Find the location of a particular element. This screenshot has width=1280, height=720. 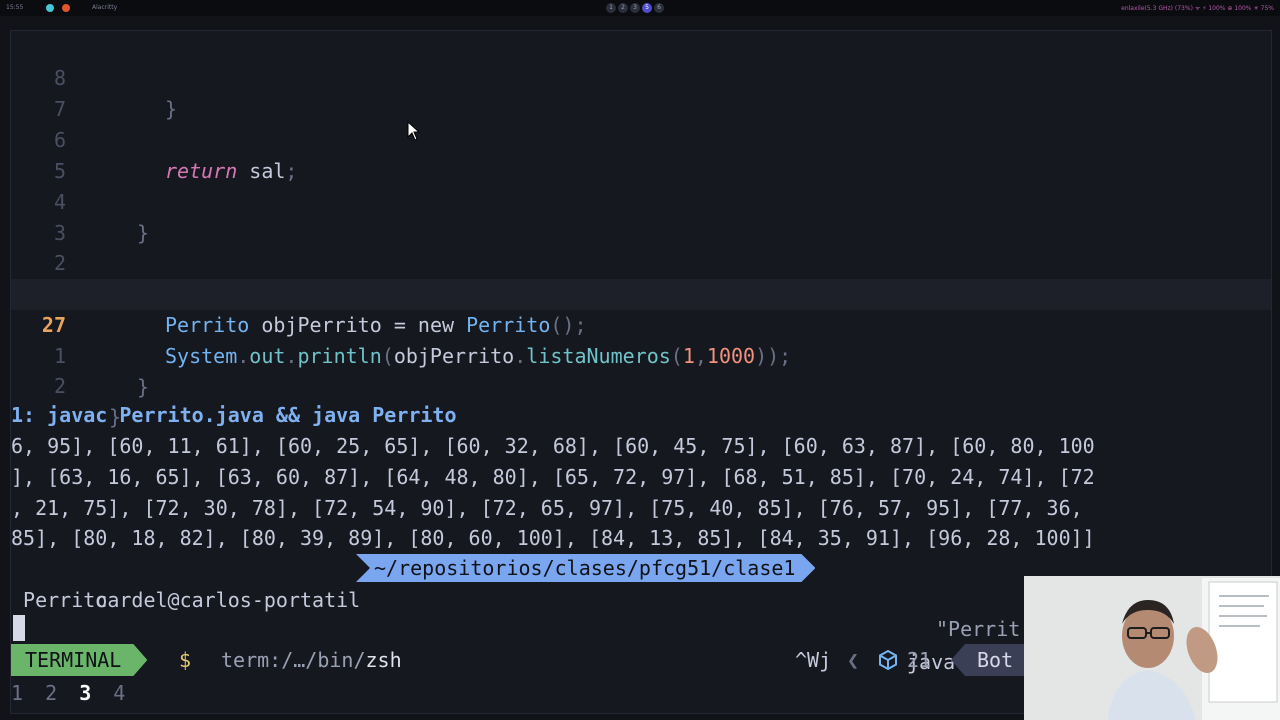

terminal-buffer-name: term:/…/bin/zsh is located at coordinates (311, 660).